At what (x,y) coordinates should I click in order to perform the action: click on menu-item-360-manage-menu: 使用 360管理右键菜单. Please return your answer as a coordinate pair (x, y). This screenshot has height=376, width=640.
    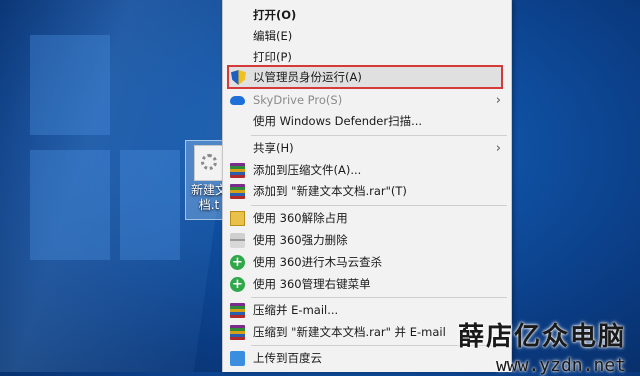
    Looking at the image, I should click on (367, 284).